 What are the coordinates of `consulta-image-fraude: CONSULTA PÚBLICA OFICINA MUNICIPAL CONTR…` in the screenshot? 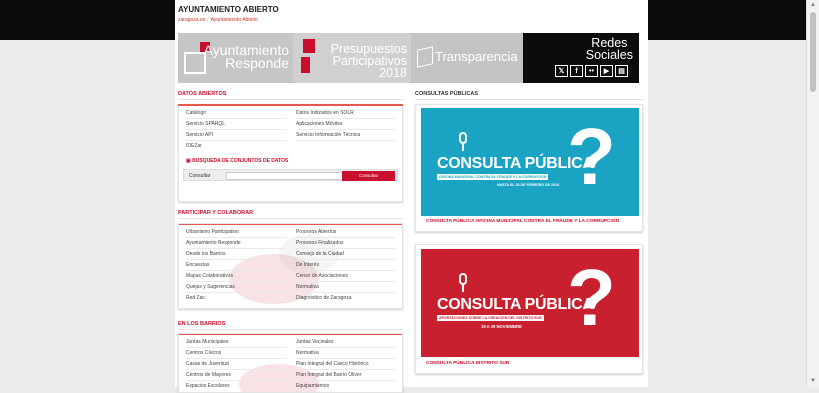 It's located at (530, 162).